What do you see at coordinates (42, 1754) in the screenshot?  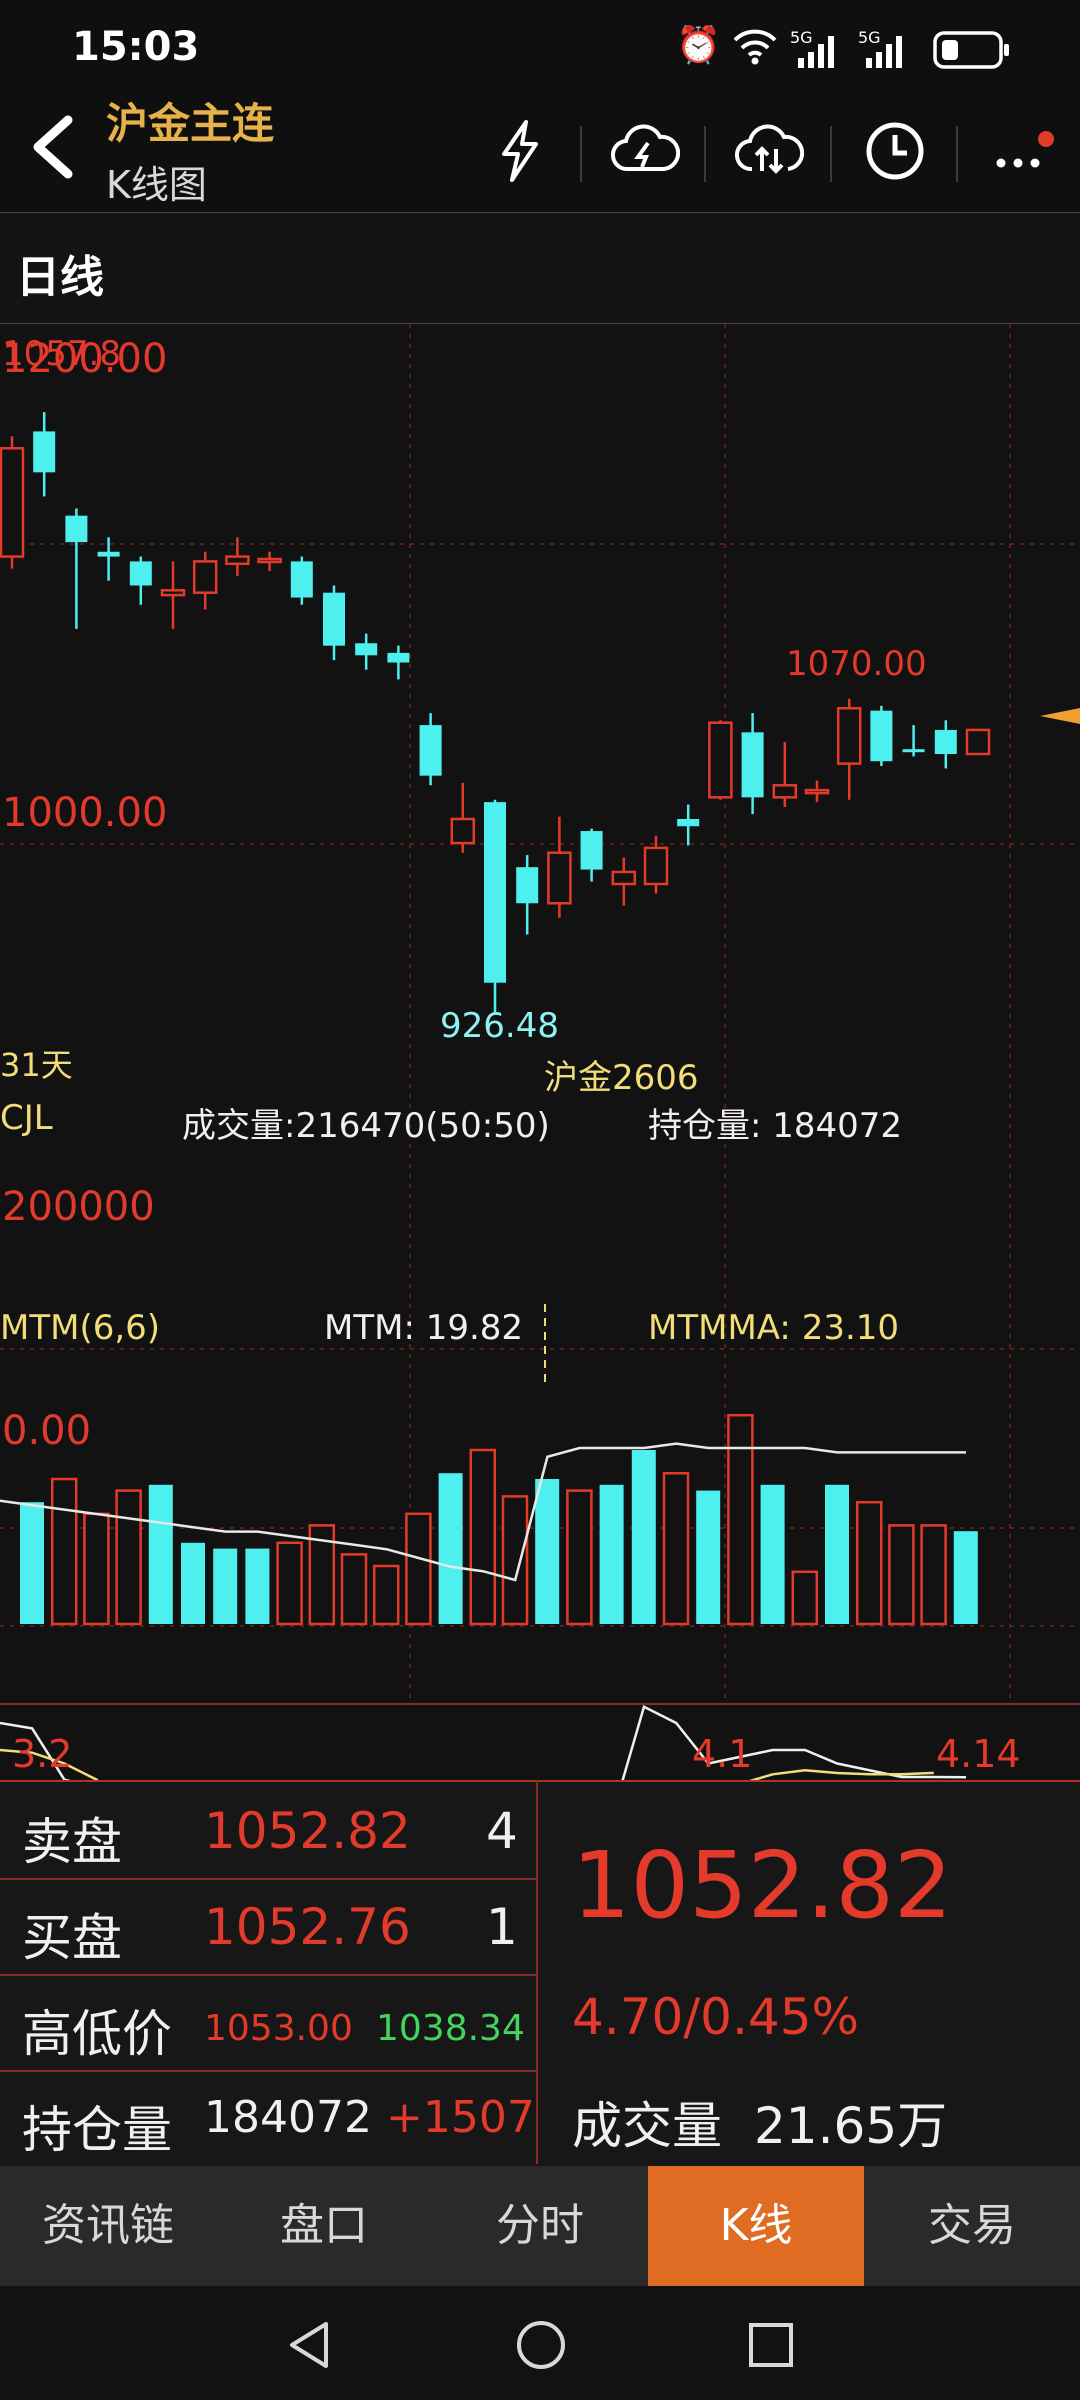 I see `date-label-start: 3.2` at bounding box center [42, 1754].